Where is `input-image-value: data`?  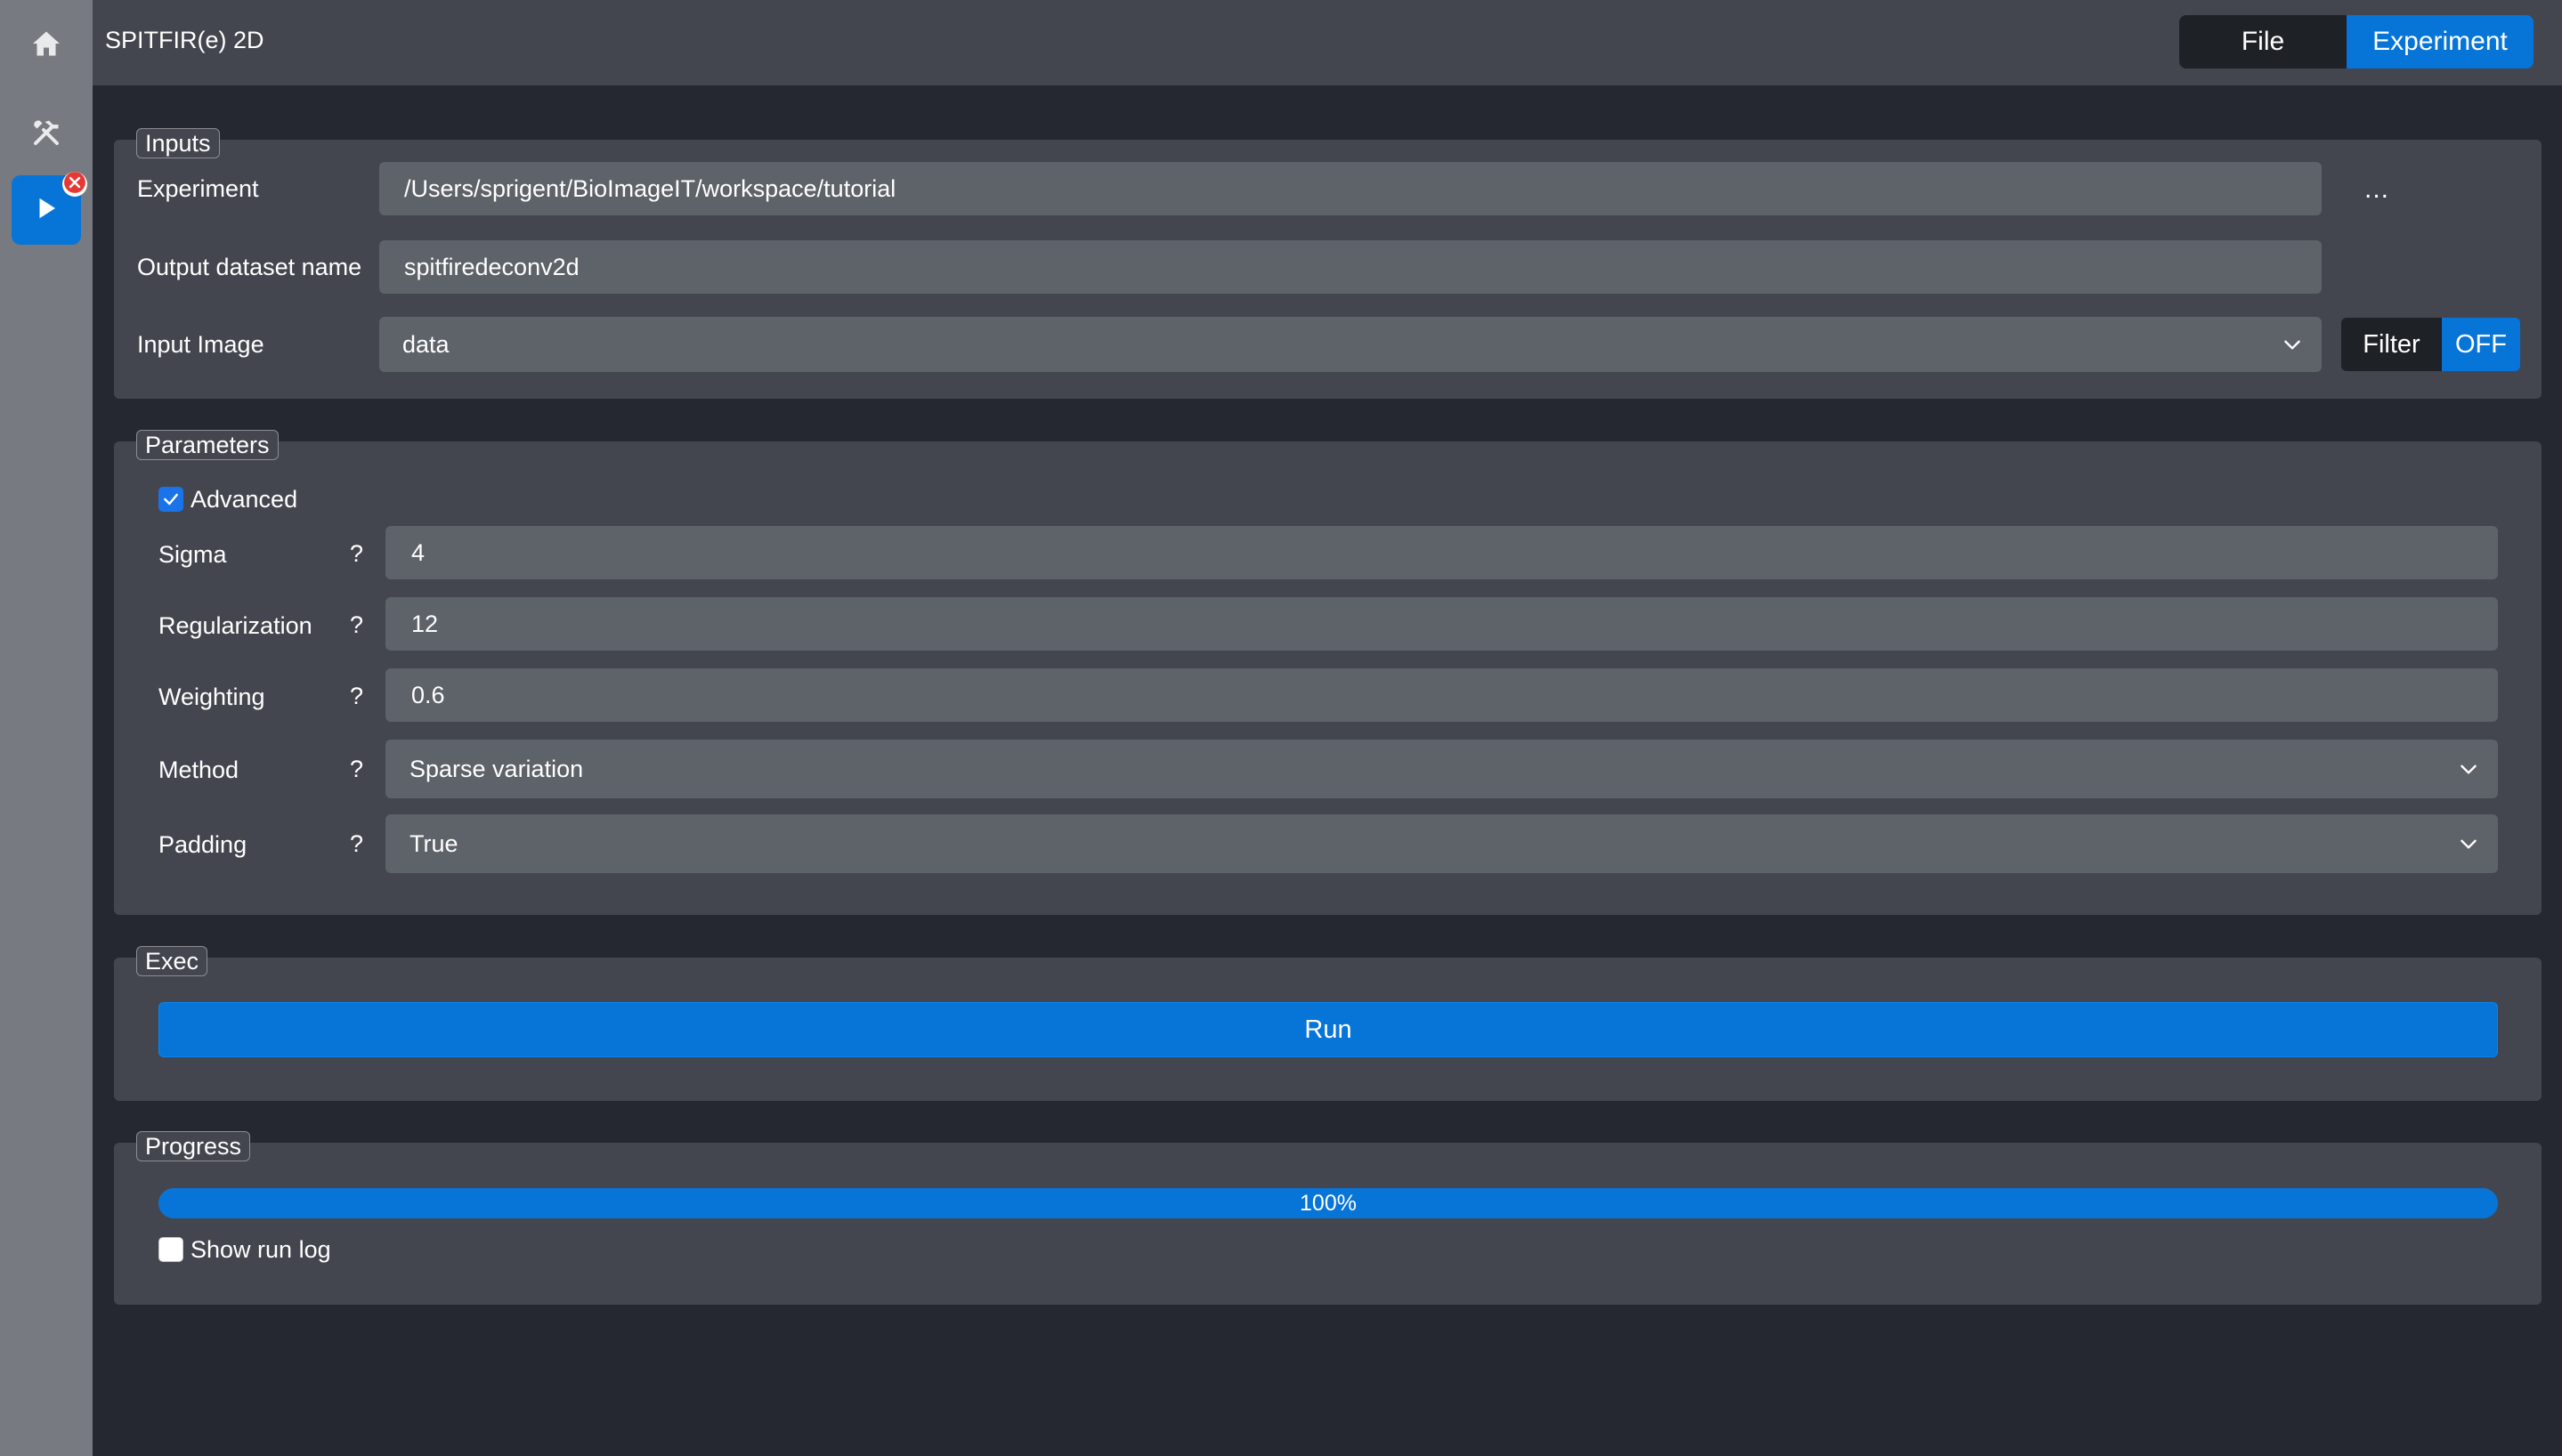 input-image-value: data is located at coordinates (426, 344).